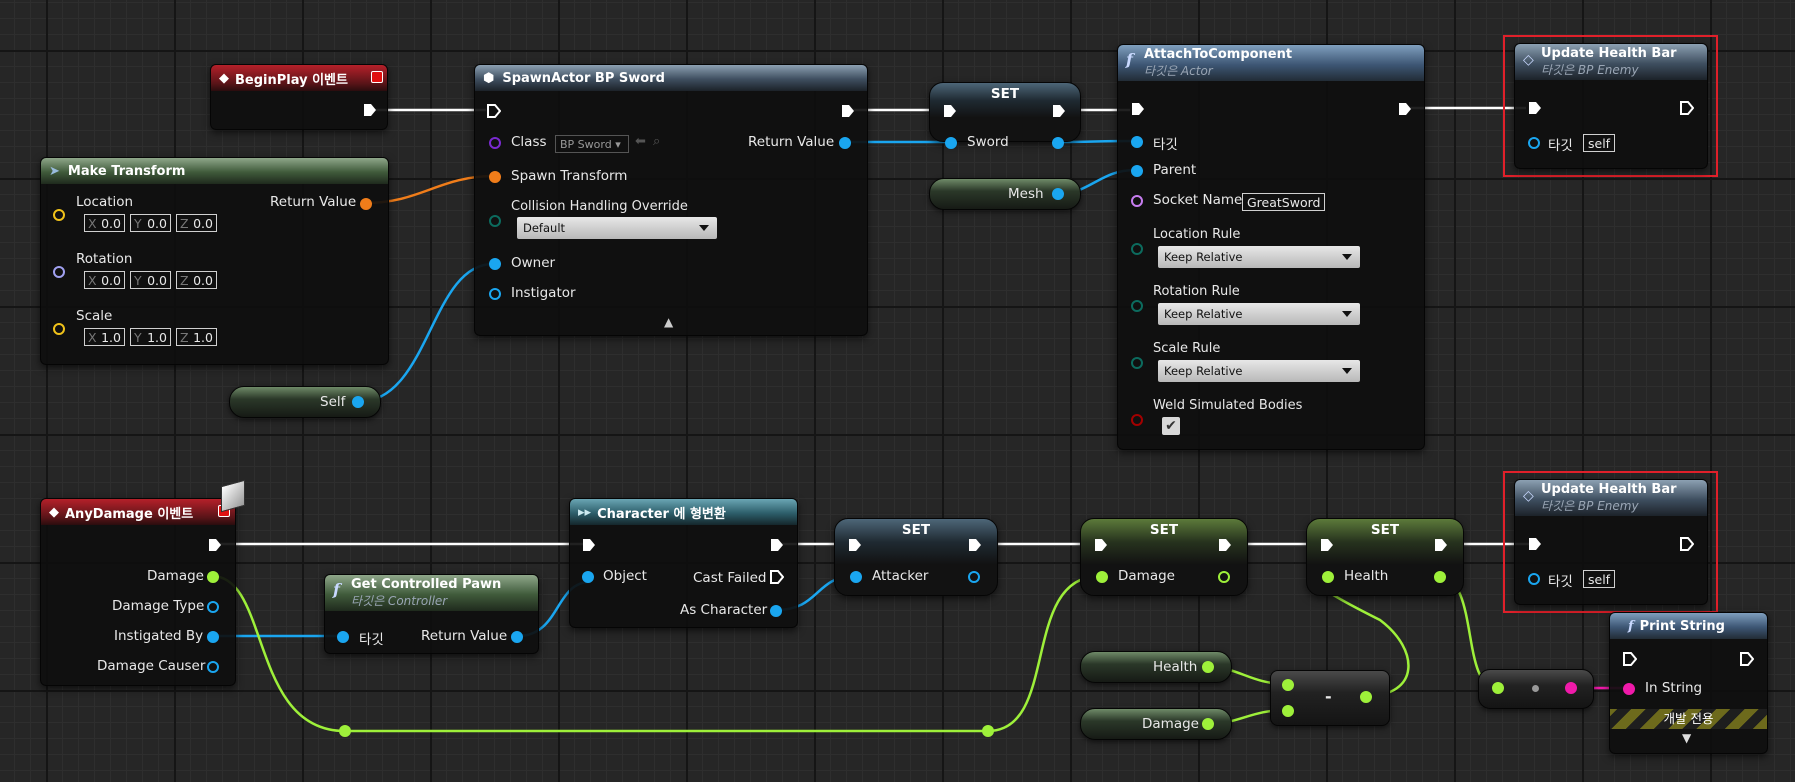 The height and width of the screenshot is (782, 1795). I want to click on scale-y: Y 1.0, so click(150, 337).